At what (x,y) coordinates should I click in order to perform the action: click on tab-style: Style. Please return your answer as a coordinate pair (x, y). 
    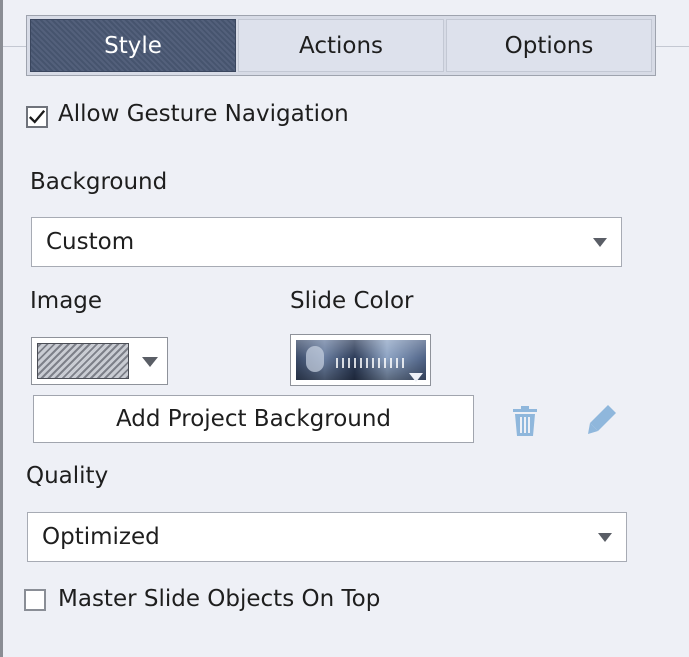
    Looking at the image, I should click on (133, 45).